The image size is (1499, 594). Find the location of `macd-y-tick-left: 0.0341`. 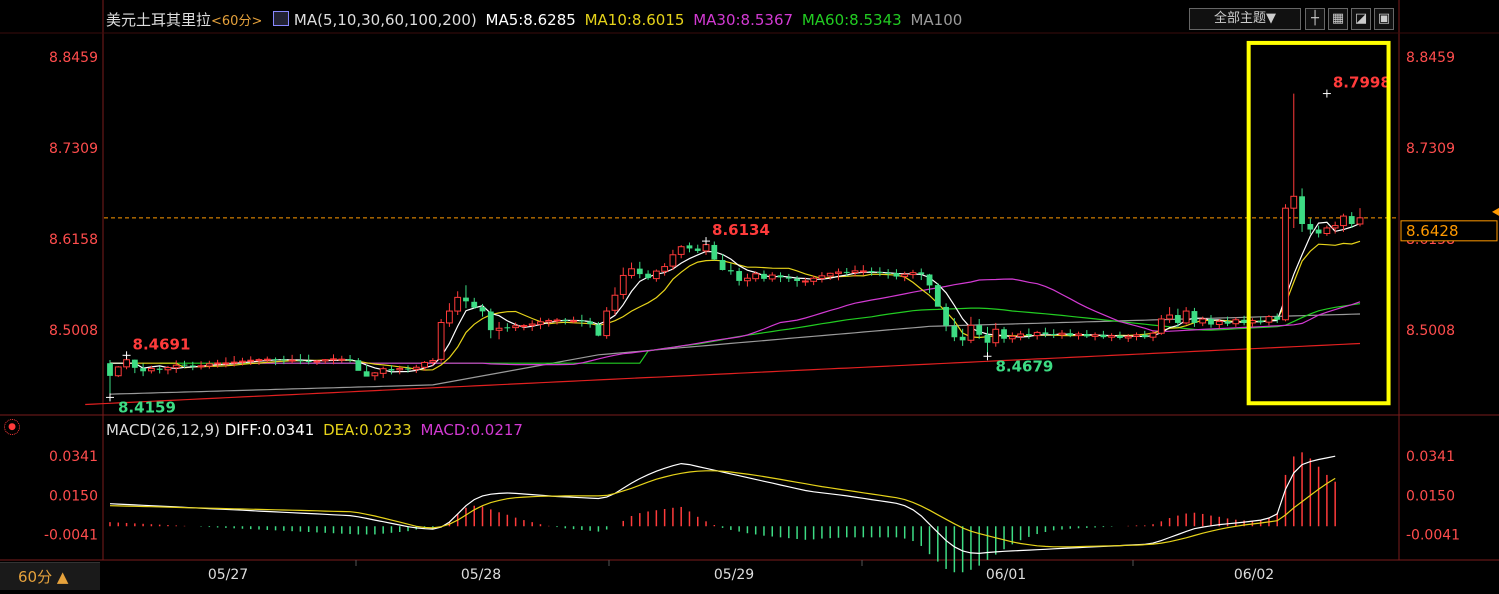

macd-y-tick-left: 0.0341 is located at coordinates (73, 457).